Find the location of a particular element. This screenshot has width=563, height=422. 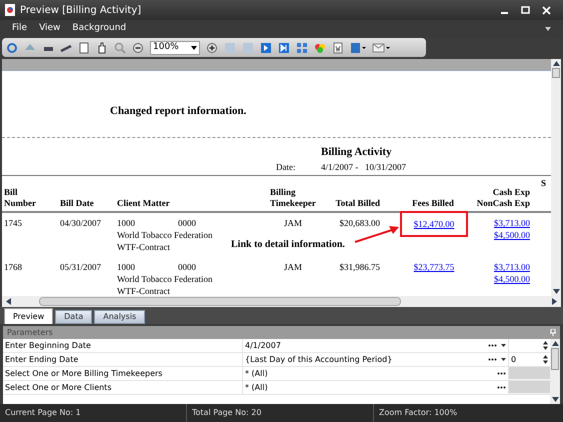

tab: Data is located at coordinates (73, 317).